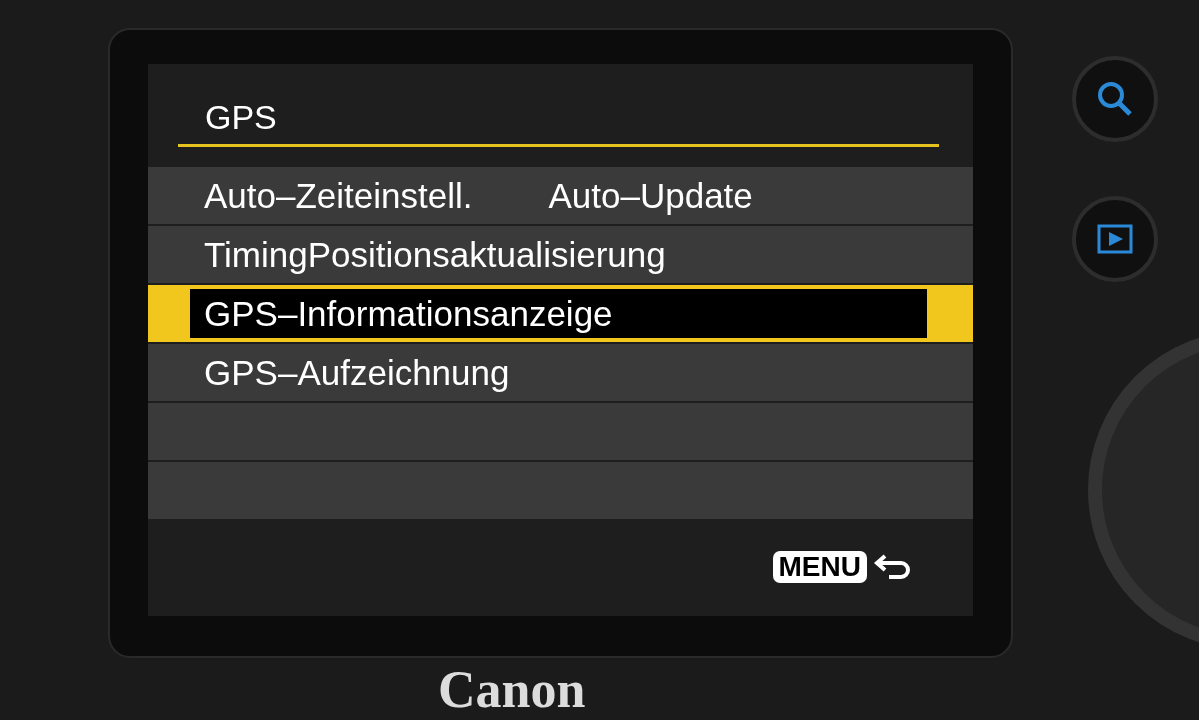 The width and height of the screenshot is (1199, 720). I want to click on menu-item: TimingPositionsaktualisierung, so click(560, 254).